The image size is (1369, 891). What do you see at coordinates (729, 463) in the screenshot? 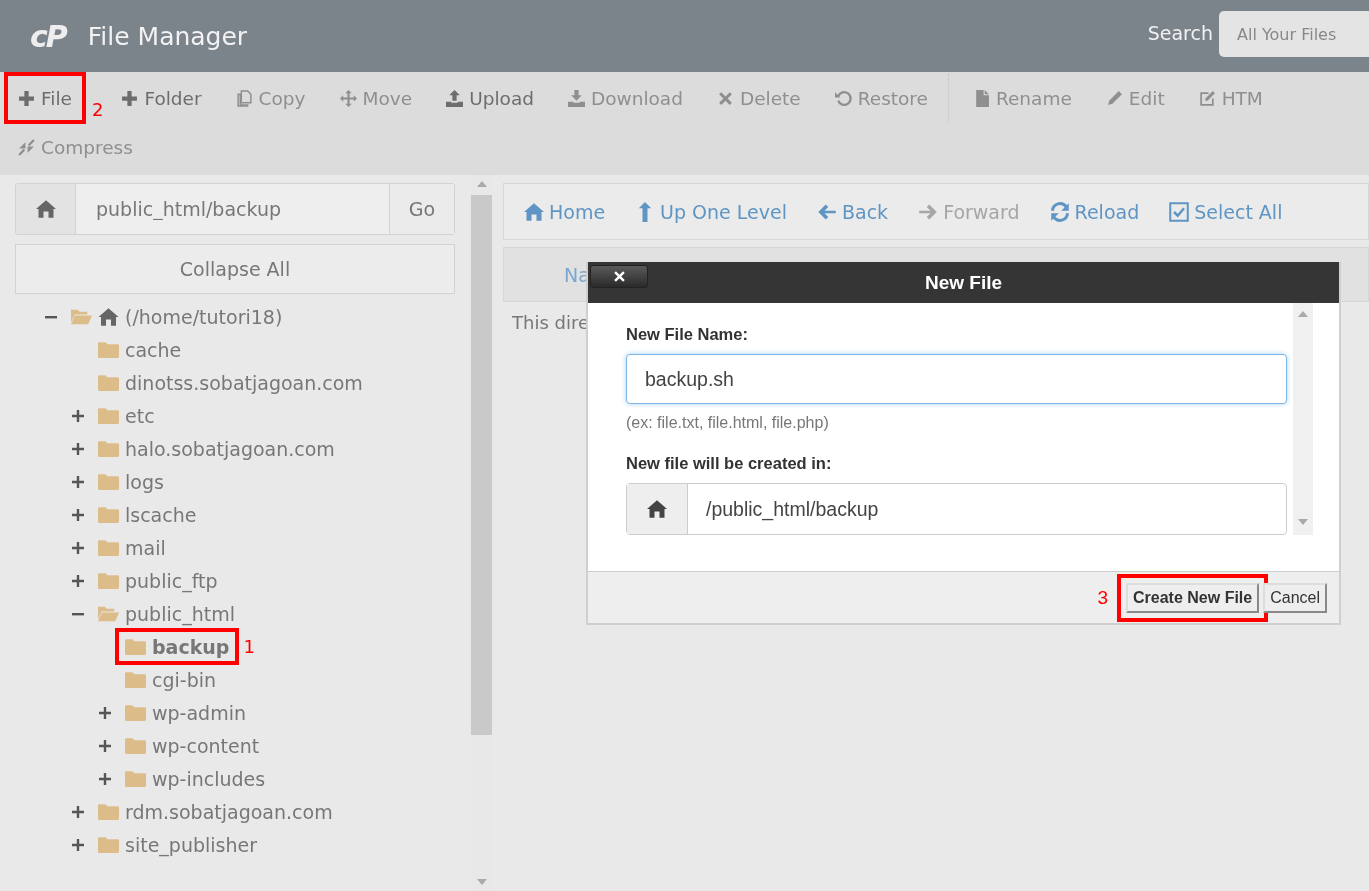
I see `field-label: New file will be created in:` at bounding box center [729, 463].